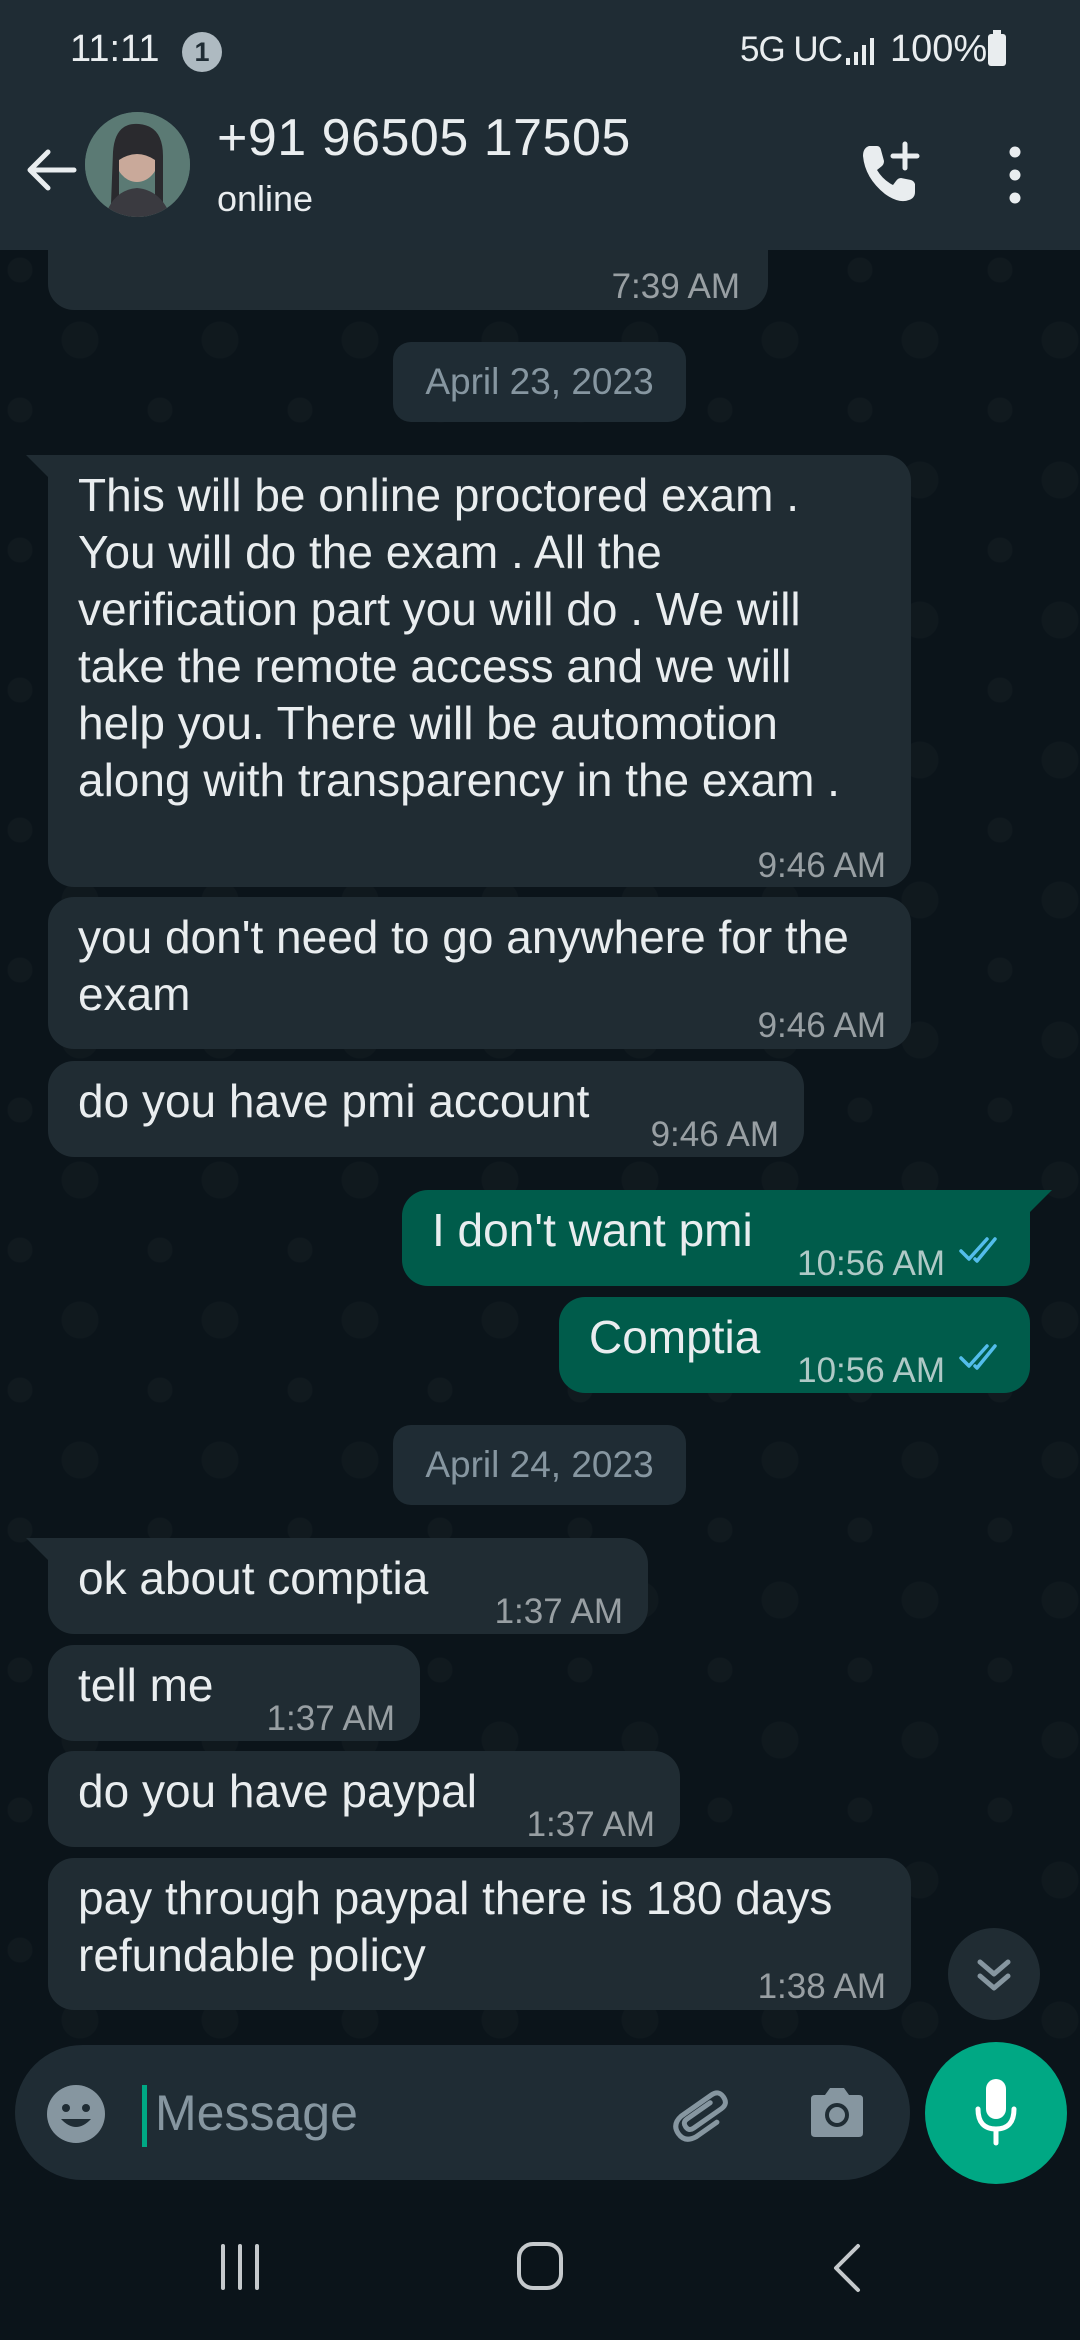  Describe the element at coordinates (52, 170) in the screenshot. I see `back-arrow-icon` at that location.